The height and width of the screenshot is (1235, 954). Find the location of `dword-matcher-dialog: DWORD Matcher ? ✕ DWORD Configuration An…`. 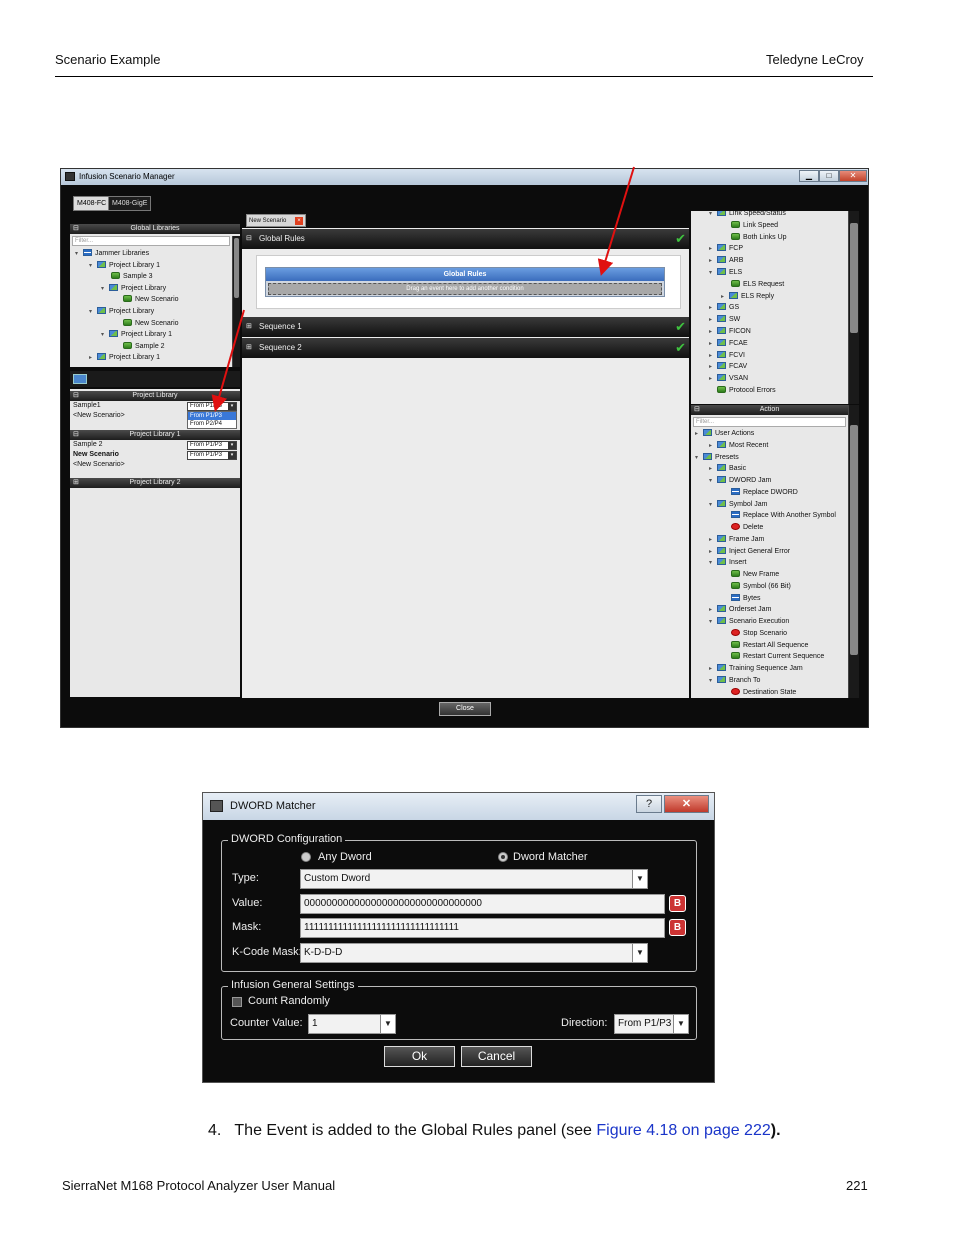

dword-matcher-dialog: DWORD Matcher ? ✕ DWORD Configuration An… is located at coordinates (458, 937).